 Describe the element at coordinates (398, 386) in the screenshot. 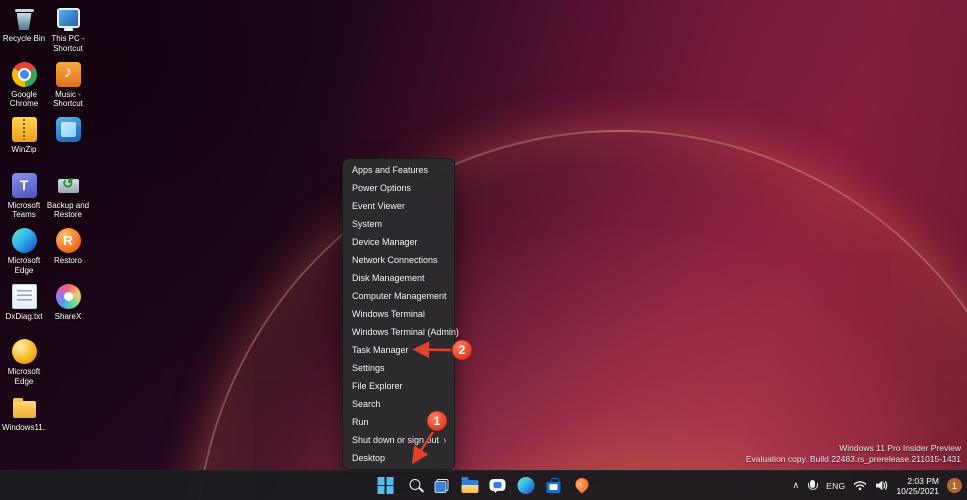

I see `menu-item-file-explorer: File Explorer` at that location.